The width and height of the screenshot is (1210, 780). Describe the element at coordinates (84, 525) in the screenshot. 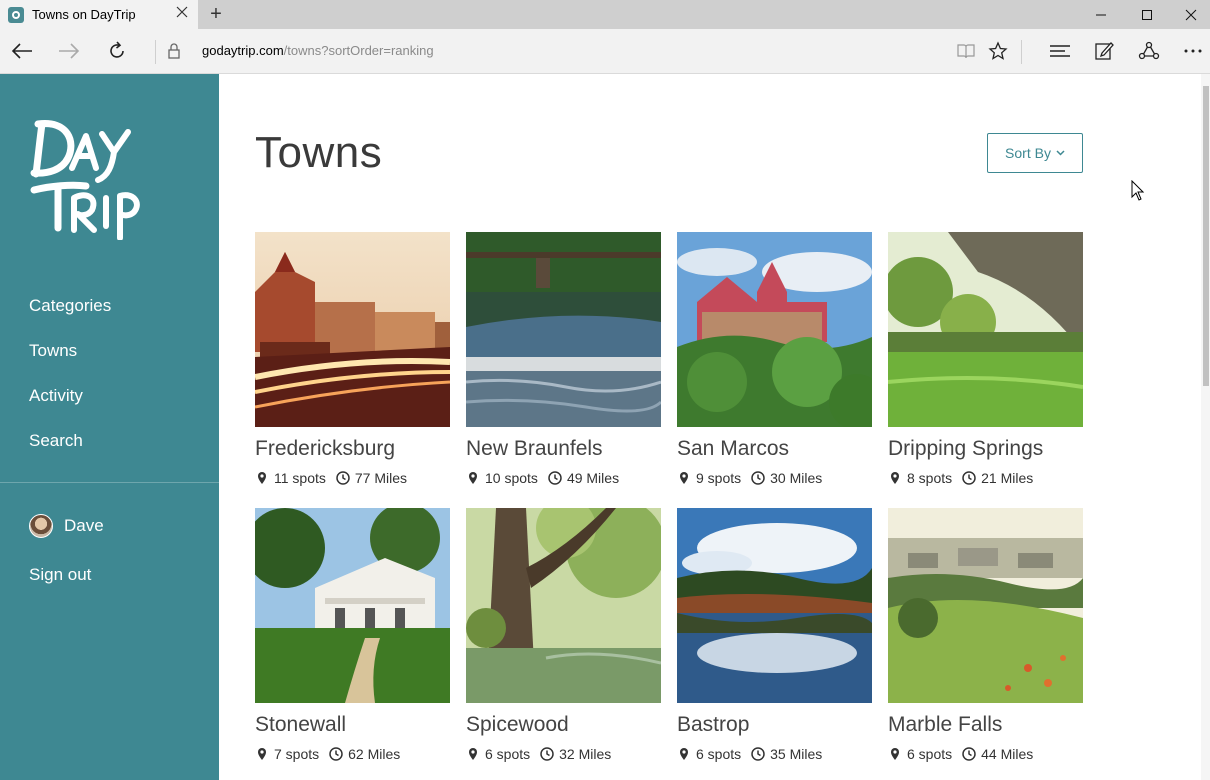

I see `user-name: Dave` at that location.